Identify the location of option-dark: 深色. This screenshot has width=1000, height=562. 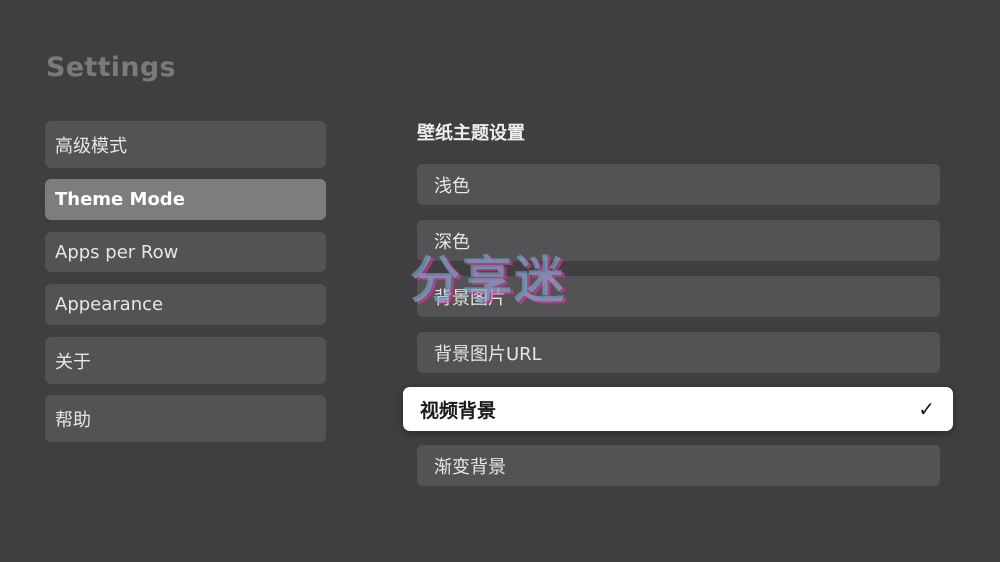
(678, 240).